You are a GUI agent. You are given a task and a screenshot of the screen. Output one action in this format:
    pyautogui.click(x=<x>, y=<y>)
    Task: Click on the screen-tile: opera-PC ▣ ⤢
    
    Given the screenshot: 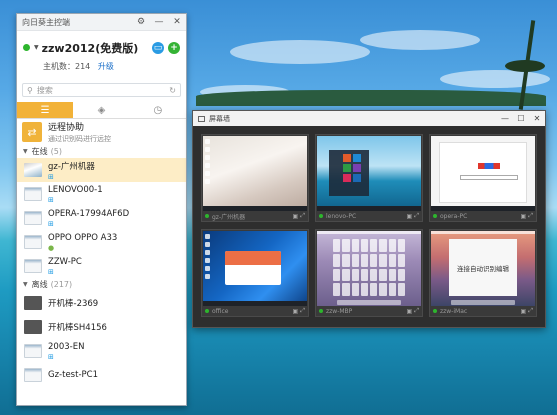 What is the action you would take?
    pyautogui.click(x=483, y=178)
    